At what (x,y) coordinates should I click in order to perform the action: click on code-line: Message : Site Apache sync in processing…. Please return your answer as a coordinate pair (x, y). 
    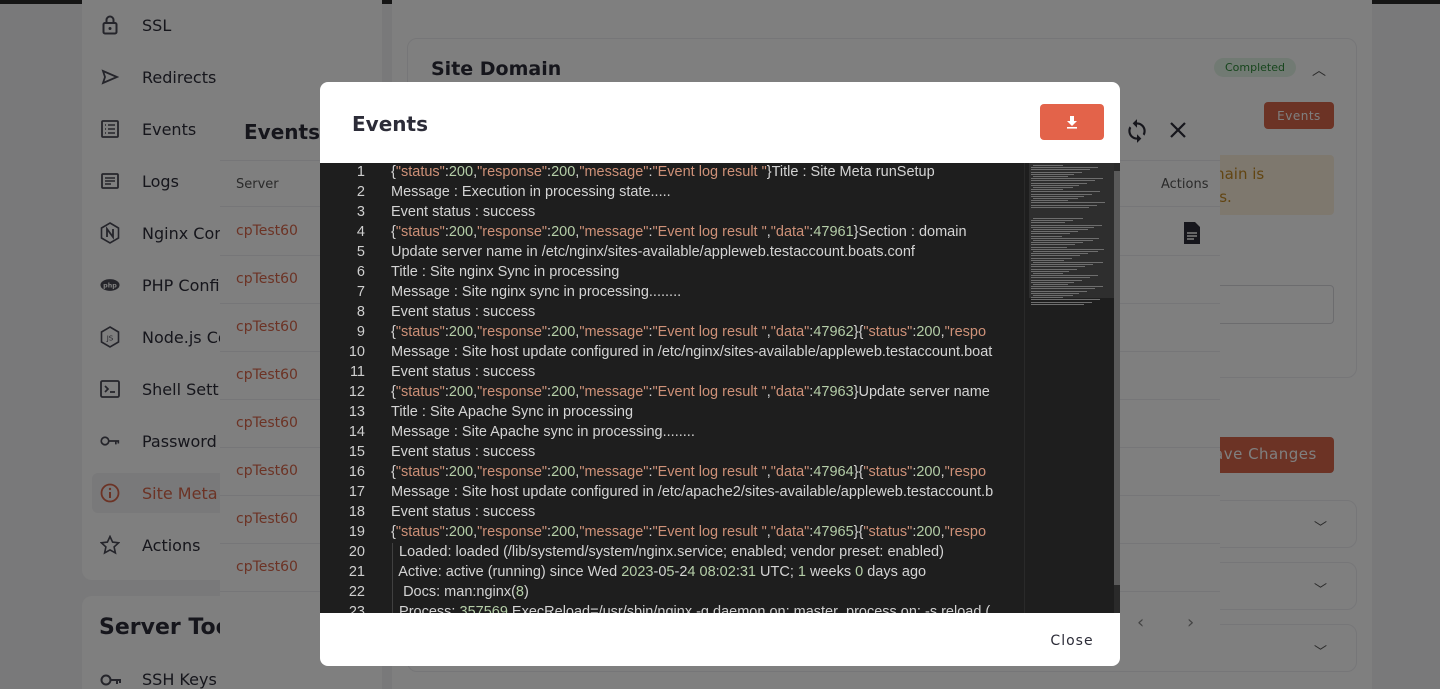
    Looking at the image, I should click on (543, 432).